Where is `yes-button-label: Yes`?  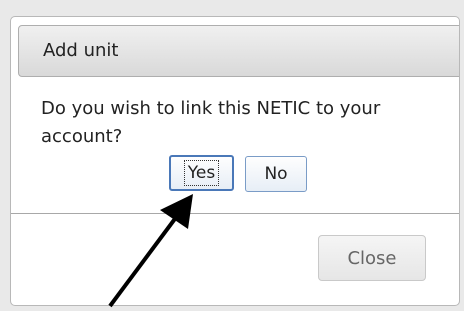
yes-button-label: Yes is located at coordinates (201, 173).